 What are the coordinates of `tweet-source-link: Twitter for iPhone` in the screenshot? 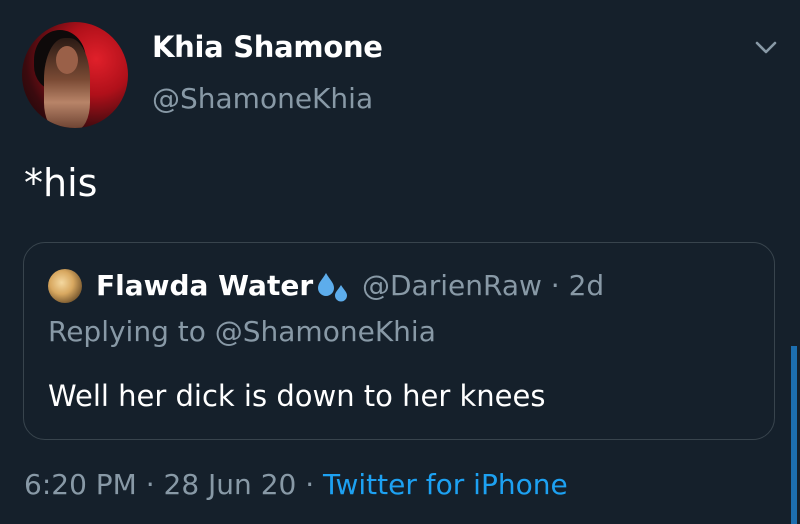 It's located at (445, 484).